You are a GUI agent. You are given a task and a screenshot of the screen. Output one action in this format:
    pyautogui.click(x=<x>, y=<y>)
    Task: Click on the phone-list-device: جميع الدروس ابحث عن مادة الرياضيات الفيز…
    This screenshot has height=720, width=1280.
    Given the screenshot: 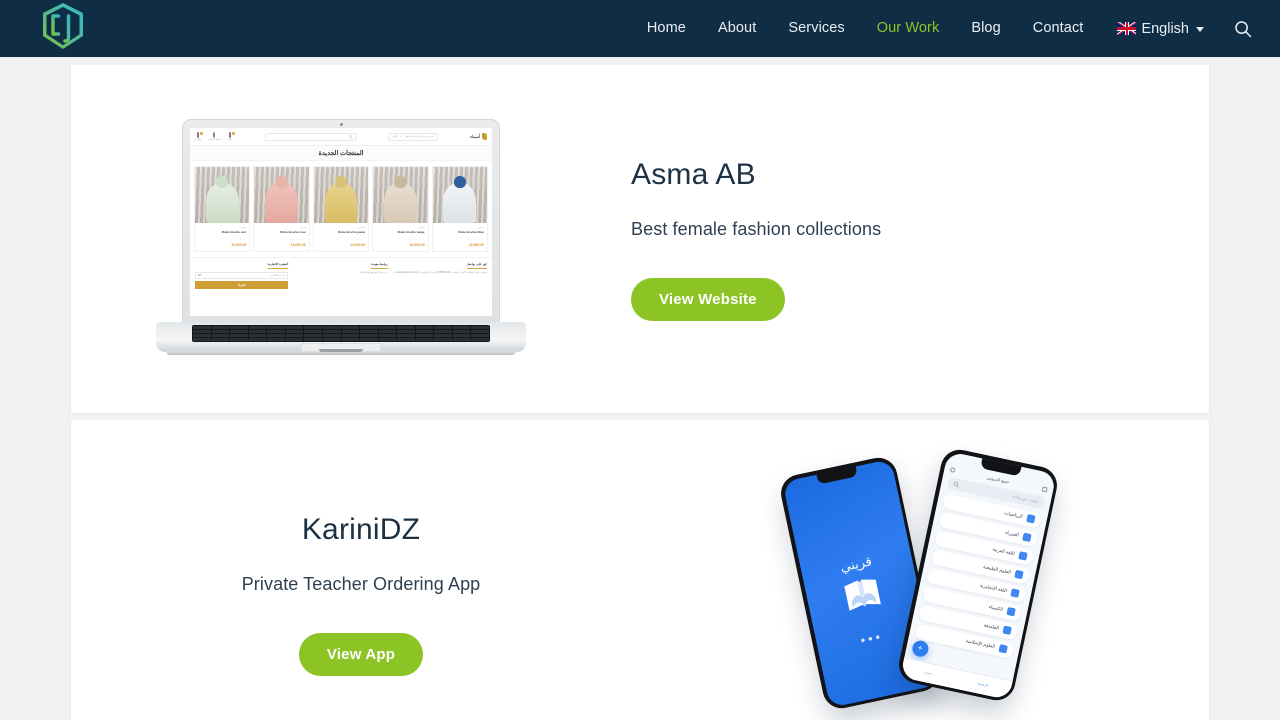 What is the action you would take?
    pyautogui.click(x=978, y=575)
    